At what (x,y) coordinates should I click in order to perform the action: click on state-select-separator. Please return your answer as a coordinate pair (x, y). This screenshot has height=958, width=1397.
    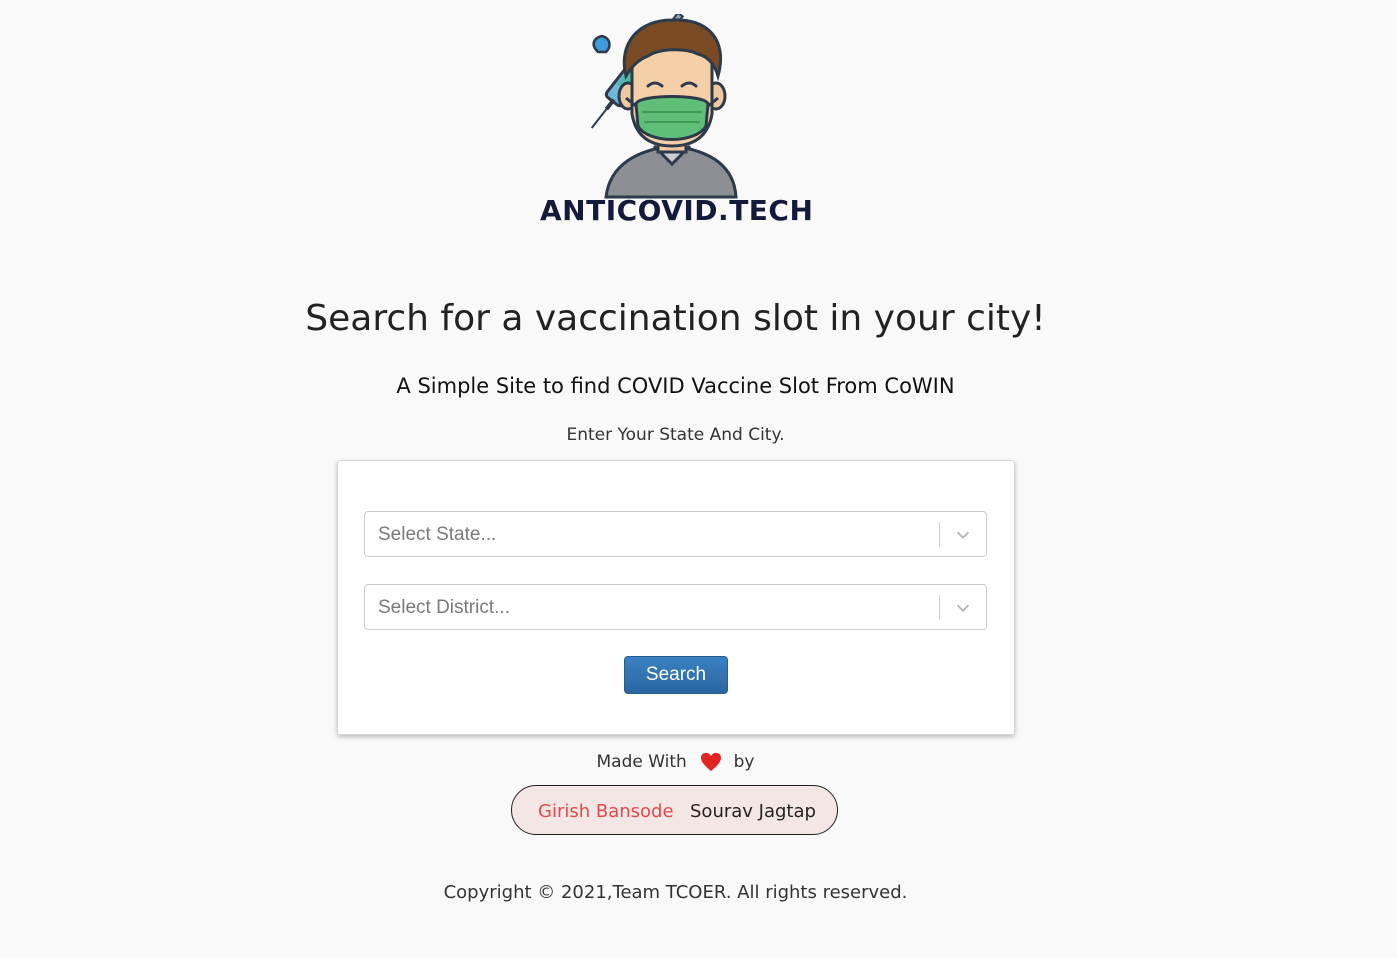
    Looking at the image, I should click on (939, 534).